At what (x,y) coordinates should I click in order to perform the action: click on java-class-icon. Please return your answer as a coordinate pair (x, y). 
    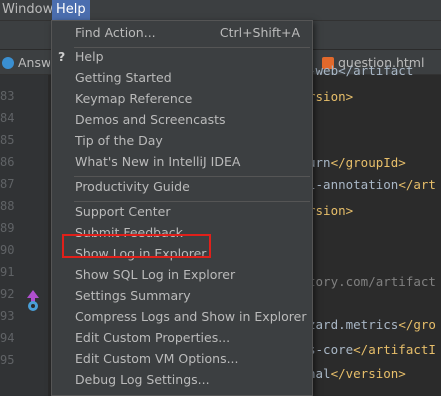
    Looking at the image, I should click on (8, 63).